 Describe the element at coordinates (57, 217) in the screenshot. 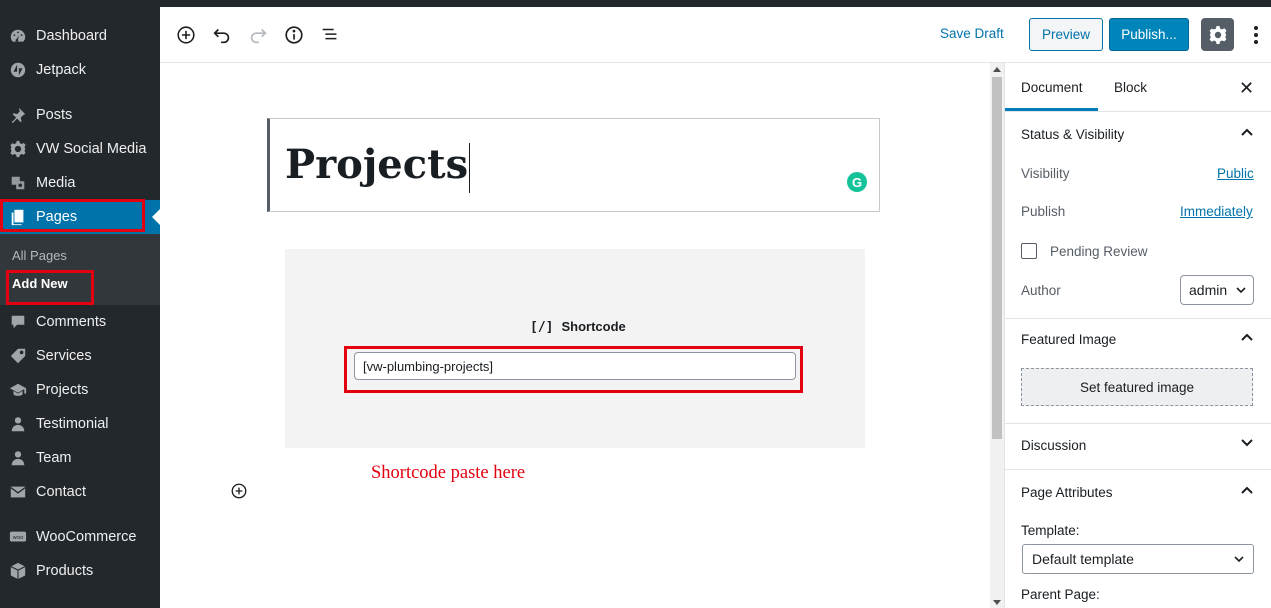

I see `sidebar-item-label: Pages` at that location.